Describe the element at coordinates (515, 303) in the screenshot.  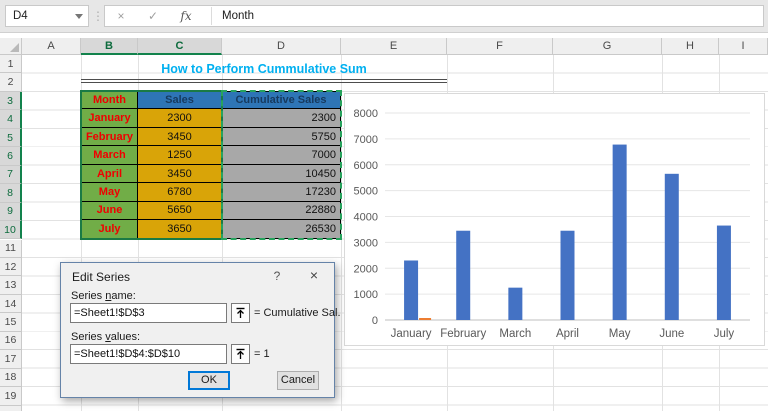
I see `bar-march` at that location.